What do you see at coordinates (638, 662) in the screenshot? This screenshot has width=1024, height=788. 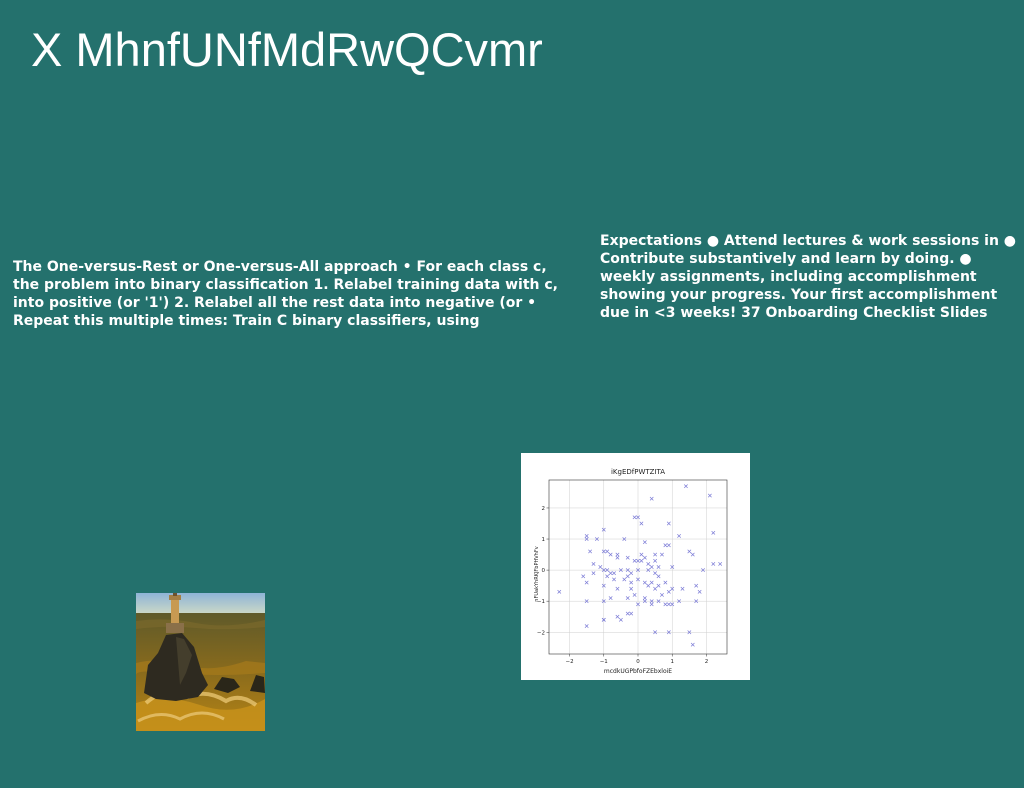 I see `chart-x-tick-label: 0` at bounding box center [638, 662].